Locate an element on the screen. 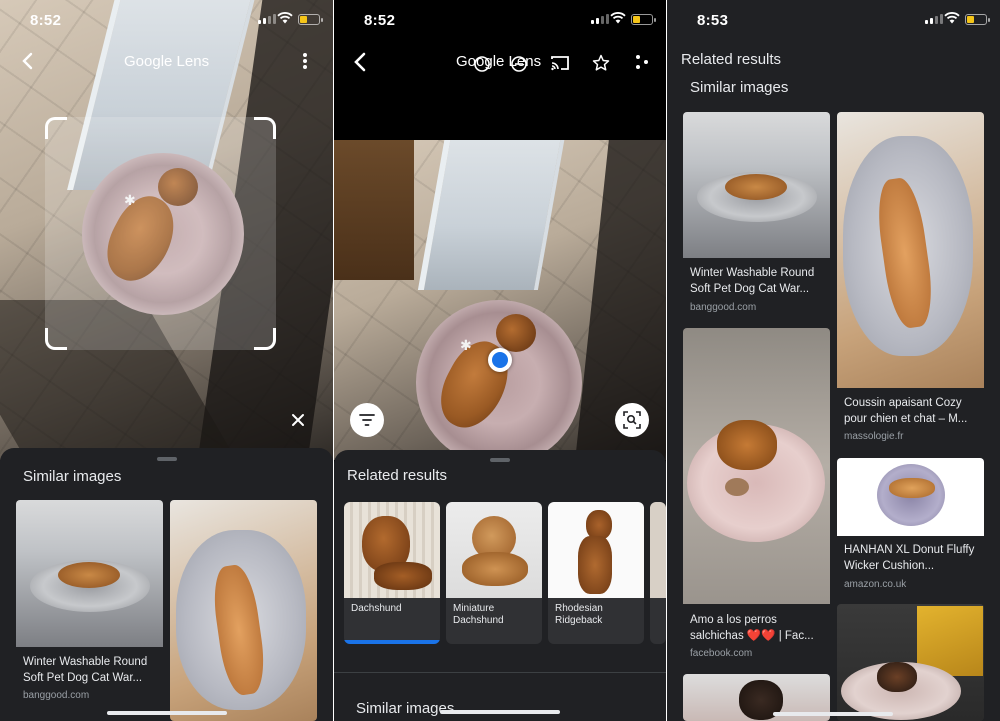  search-region-button is located at coordinates (632, 420).